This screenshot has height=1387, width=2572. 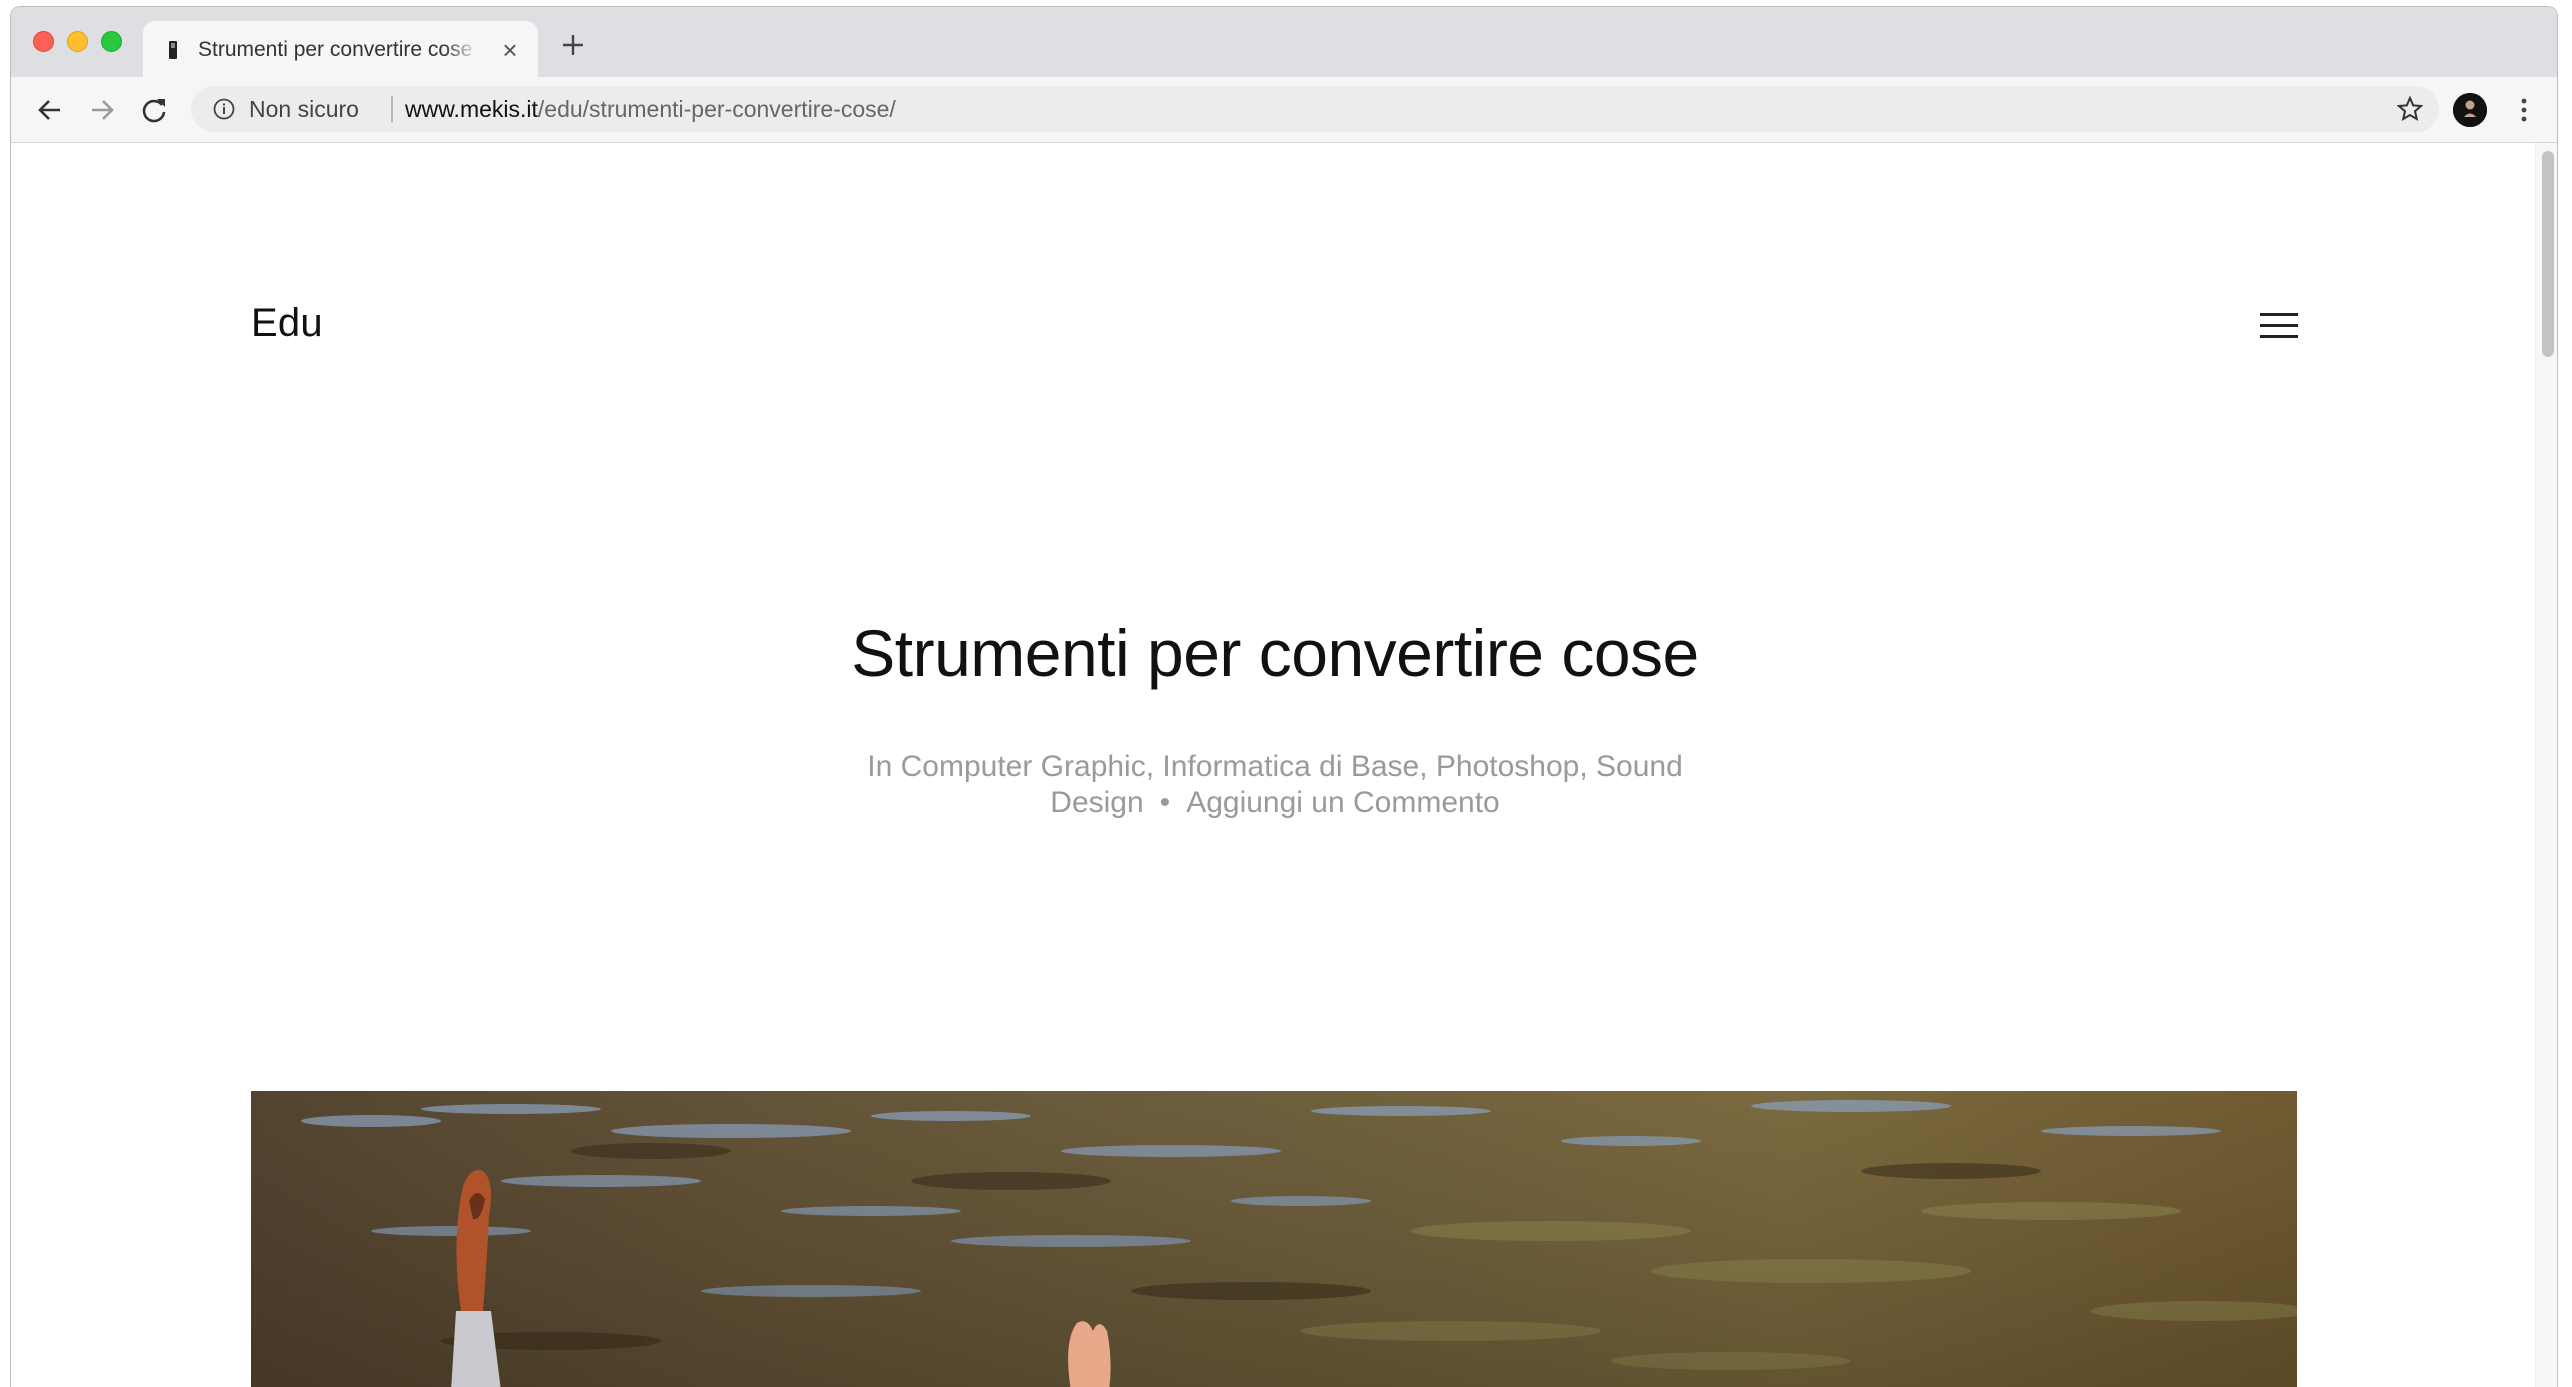 I want to click on category-link: Photoshop, so click(x=1507, y=766).